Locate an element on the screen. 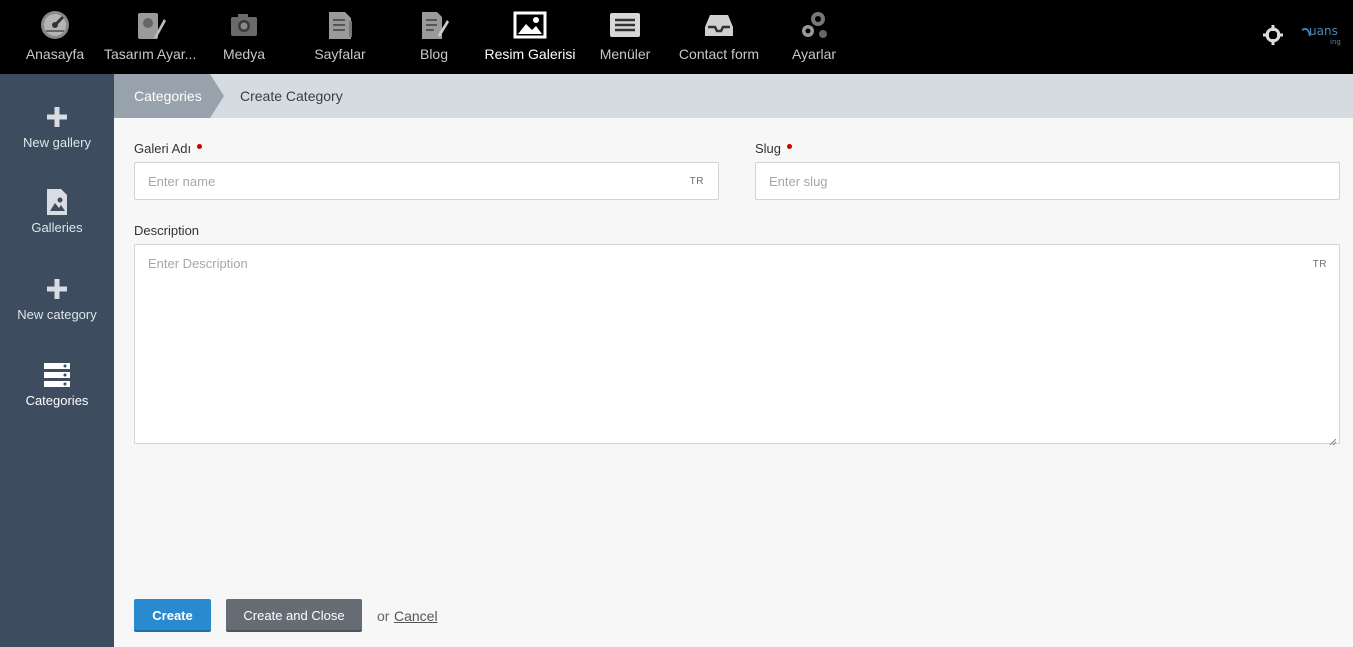  description-label-text: Description is located at coordinates (167, 230).